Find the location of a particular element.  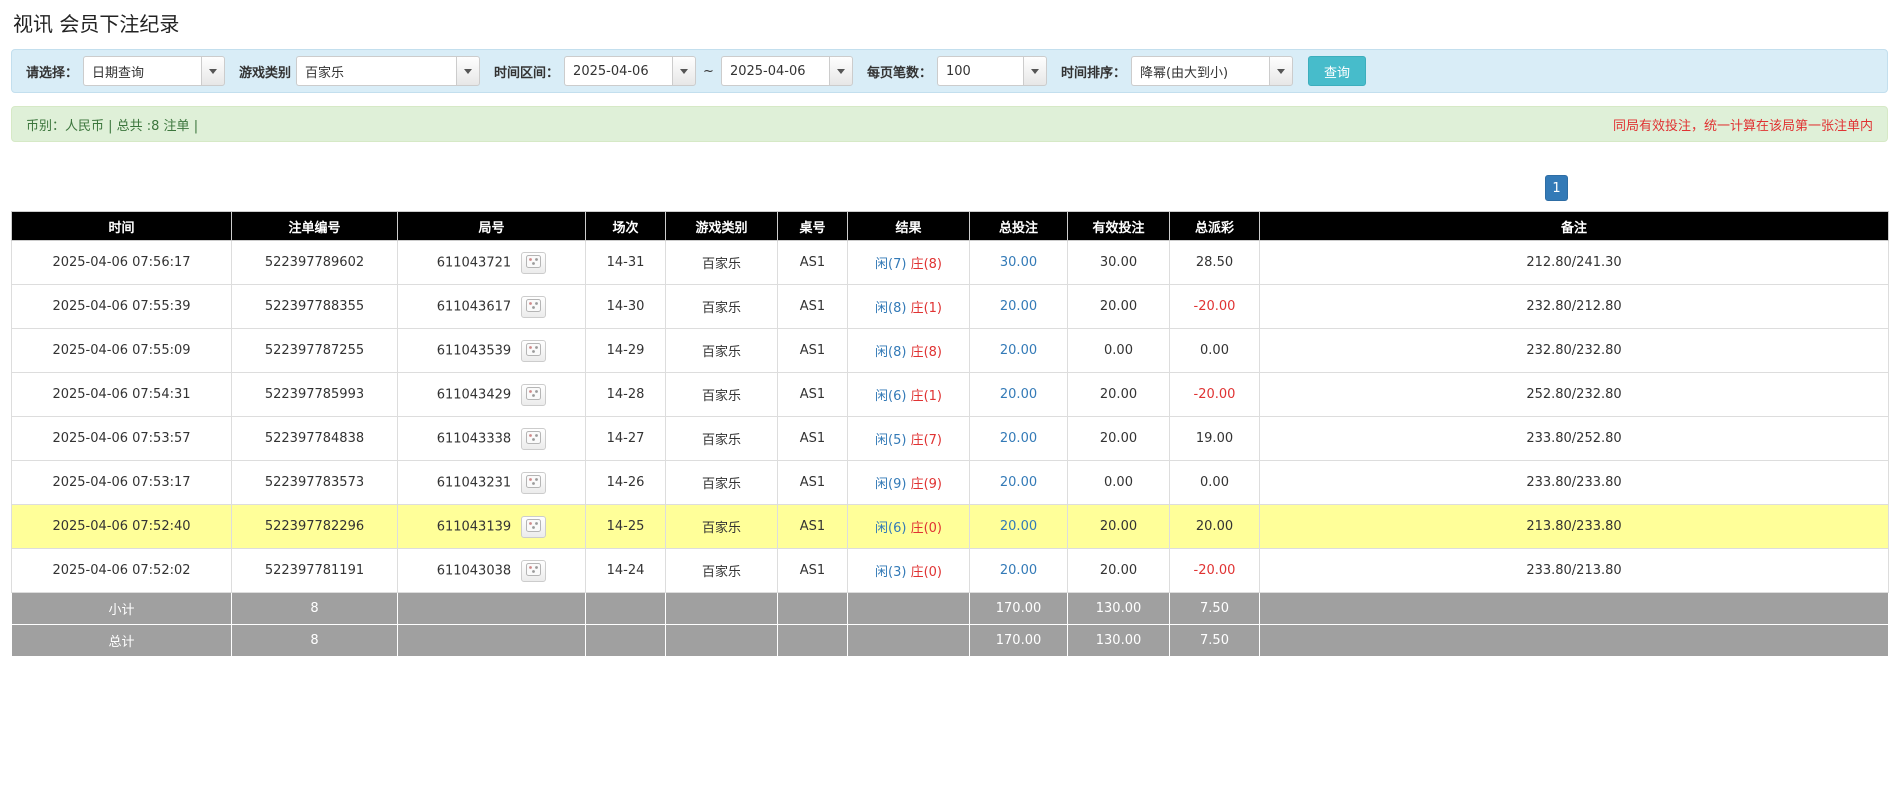

game-type-dropdown-button is located at coordinates (468, 71).